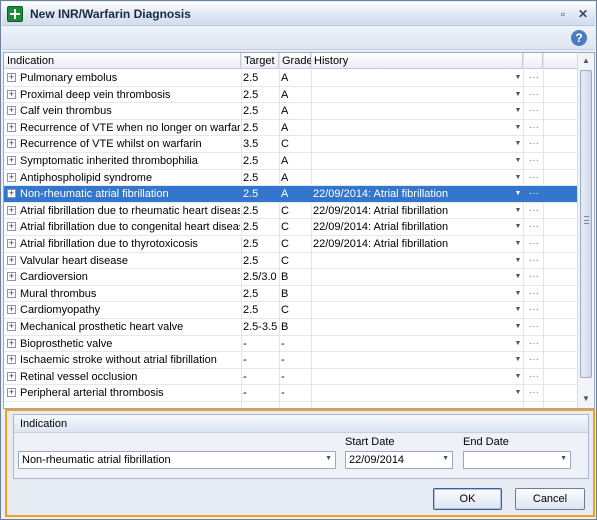  Describe the element at coordinates (467, 499) in the screenshot. I see `ok-button: OK` at that location.